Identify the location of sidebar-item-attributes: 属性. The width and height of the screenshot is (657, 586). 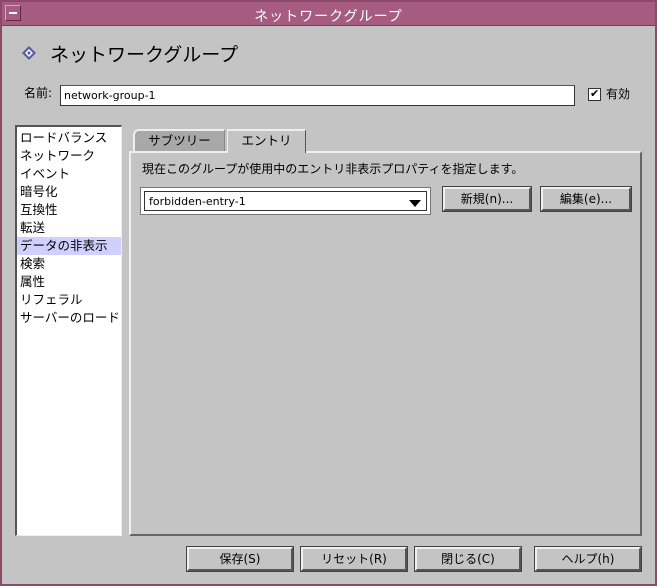
(69, 282).